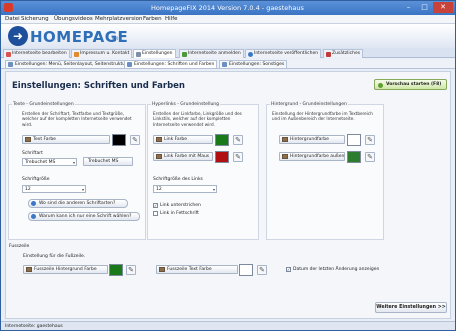 The width and height of the screenshot is (456, 331). I want to click on edit-icon, so click(8, 54).